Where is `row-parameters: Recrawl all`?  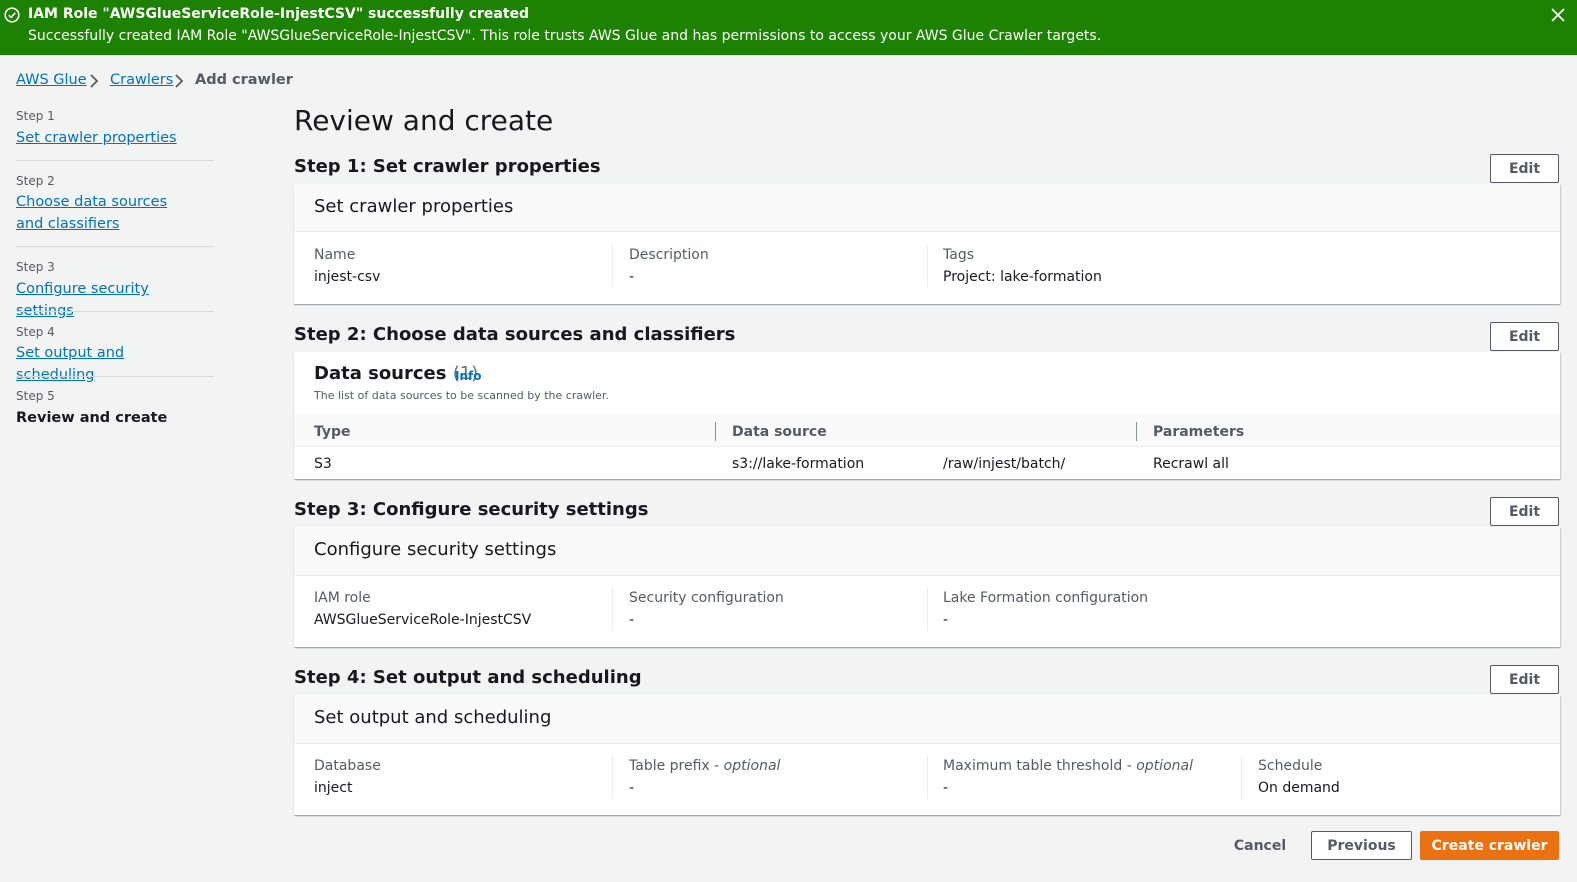 row-parameters: Recrawl all is located at coordinates (1191, 464).